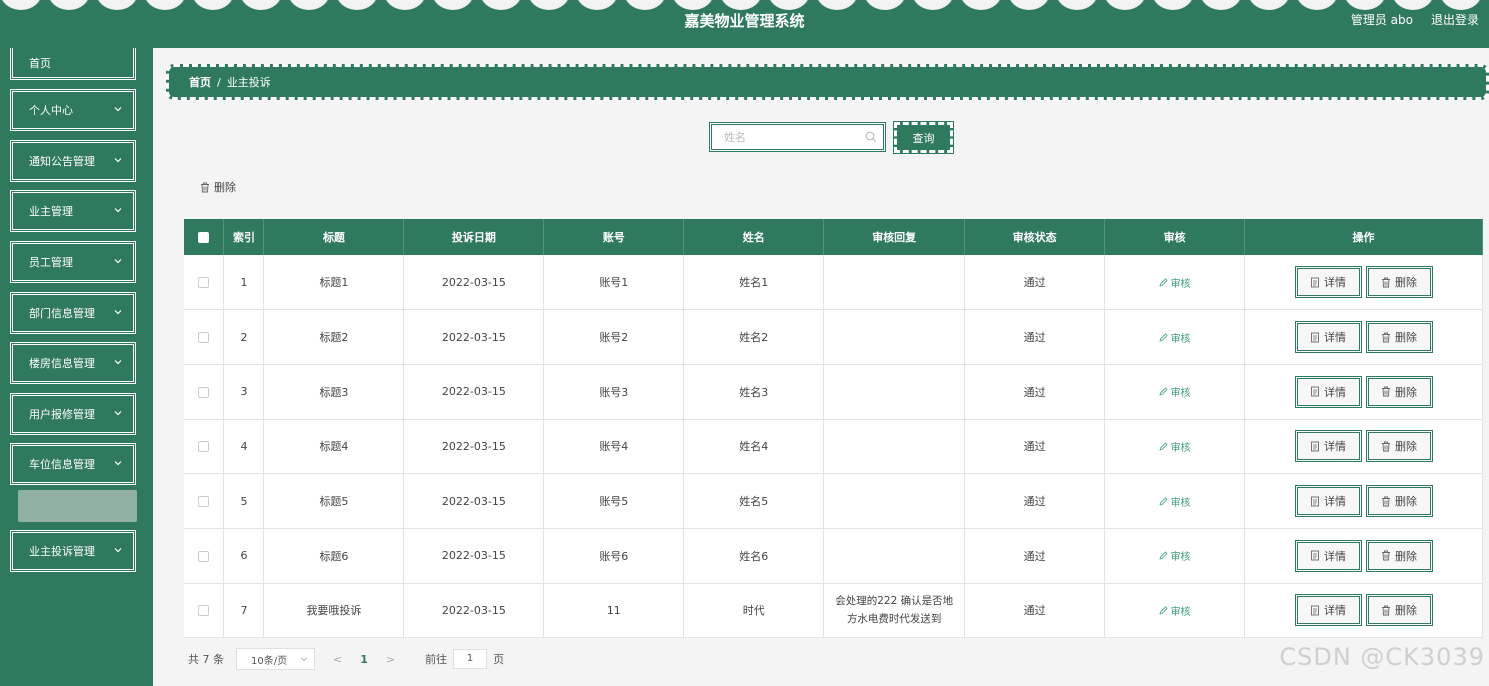 The height and width of the screenshot is (686, 1489). Describe the element at coordinates (754, 283) in the screenshot. I see `cell-name: 姓名1` at that location.